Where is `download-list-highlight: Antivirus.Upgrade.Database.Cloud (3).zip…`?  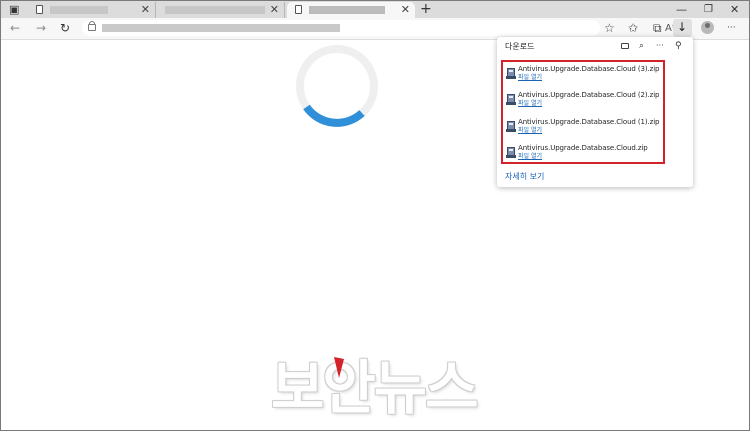
download-list-highlight: Antivirus.Upgrade.Database.Cloud (3).zip… is located at coordinates (583, 112).